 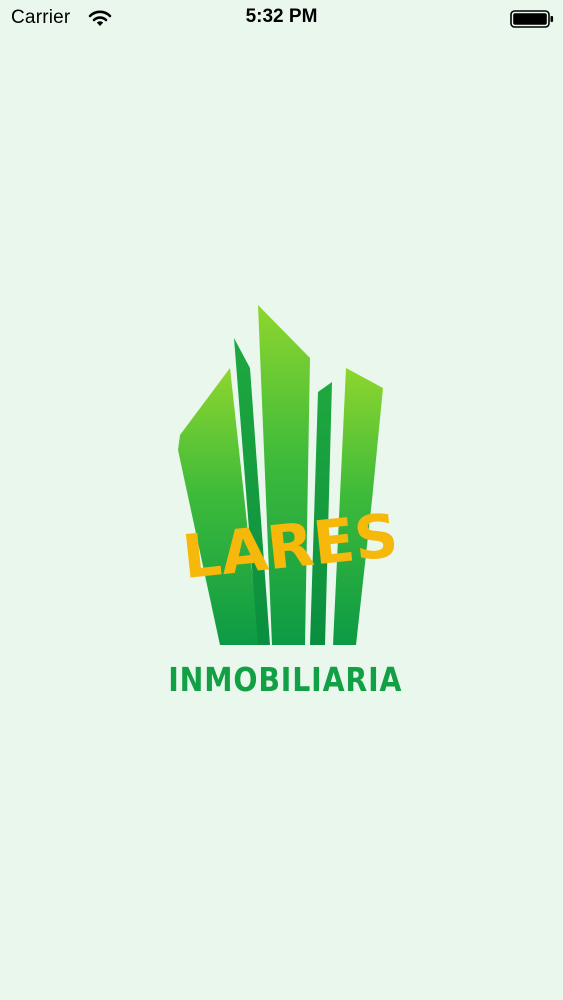 What do you see at coordinates (289, 475) in the screenshot?
I see `building-logo-graphic: LARES` at bounding box center [289, 475].